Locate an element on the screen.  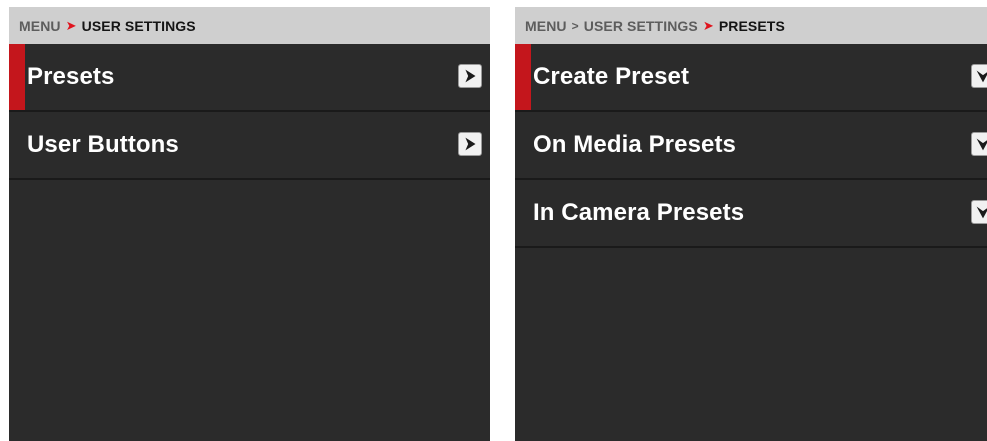
menu-item-create-preset: Create Preset is located at coordinates (751, 78).